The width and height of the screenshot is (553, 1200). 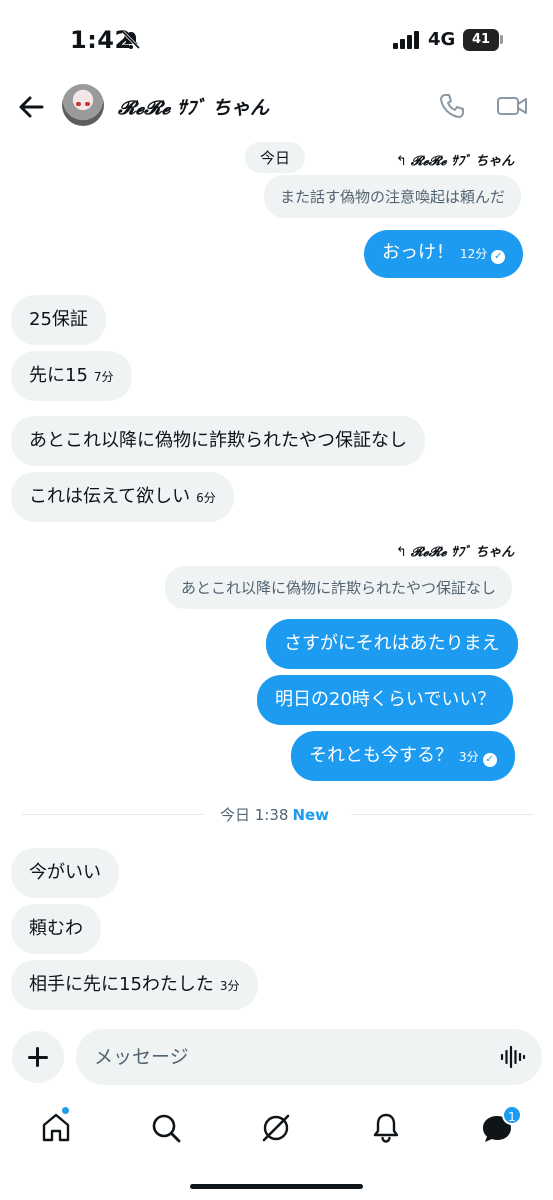 I want to click on message-bubble-incoming: これは伝えて欲しい 6分, so click(x=122, y=497).